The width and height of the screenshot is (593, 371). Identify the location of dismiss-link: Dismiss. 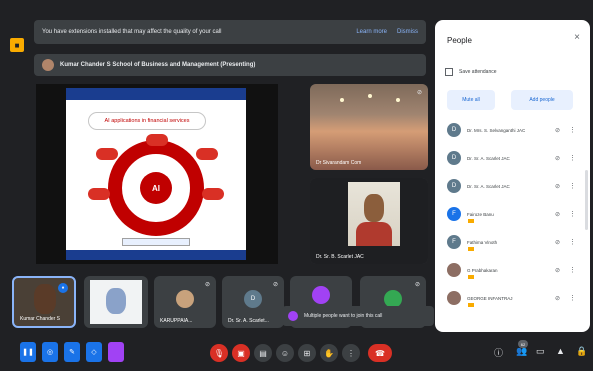
(407, 32).